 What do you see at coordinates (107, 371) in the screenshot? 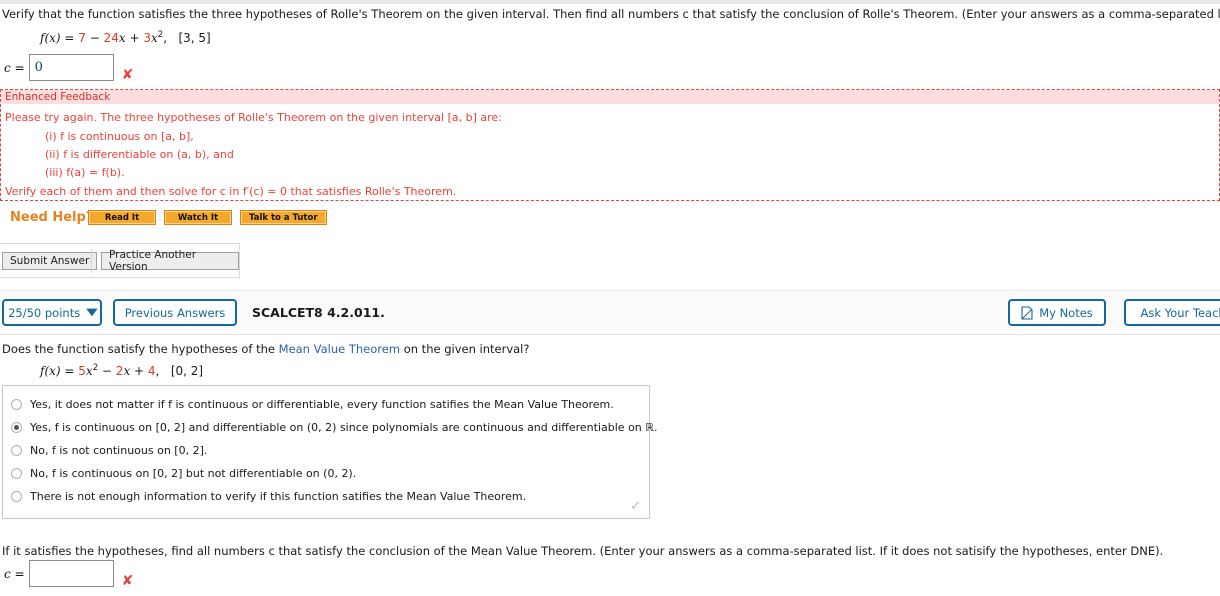
I see `formula2-op1: −` at bounding box center [107, 371].